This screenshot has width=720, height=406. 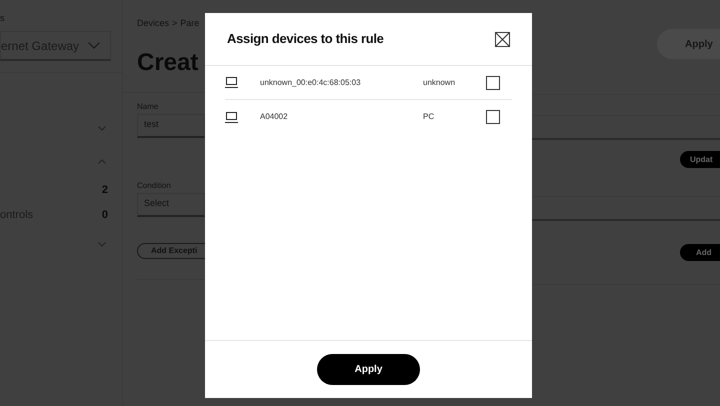 What do you see at coordinates (700, 252) in the screenshot?
I see `add-button: Add` at bounding box center [700, 252].